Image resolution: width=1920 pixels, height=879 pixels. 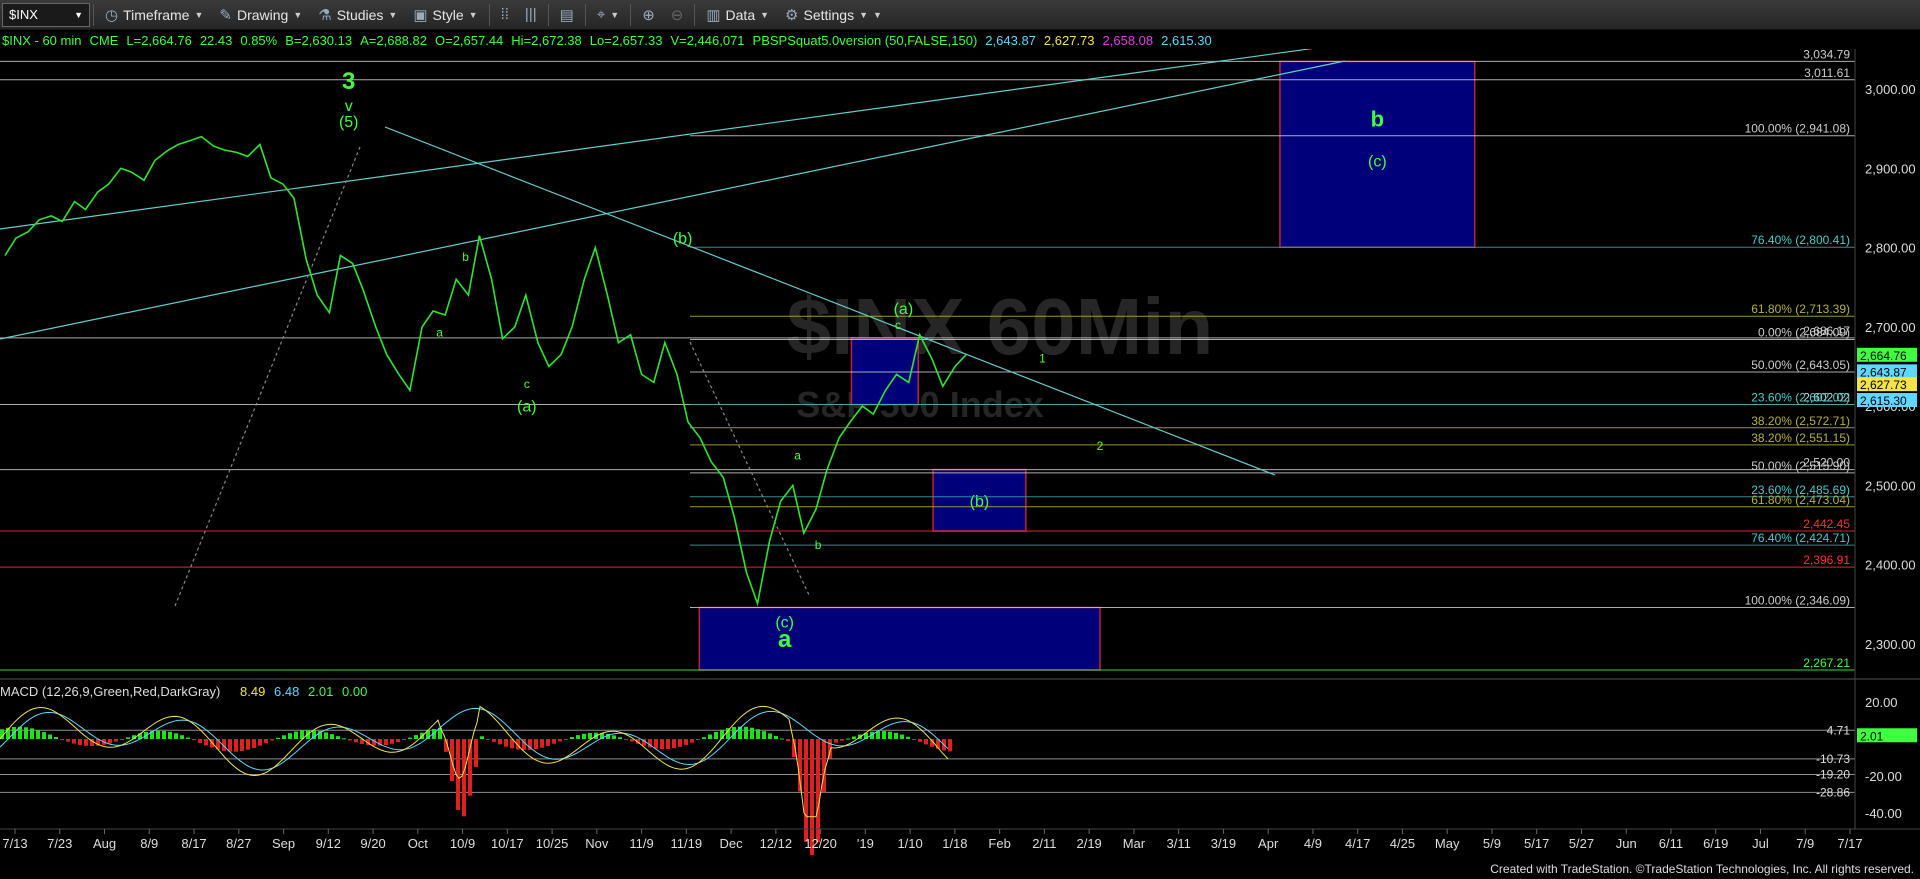 I want to click on wave-label: c, so click(x=527, y=384).